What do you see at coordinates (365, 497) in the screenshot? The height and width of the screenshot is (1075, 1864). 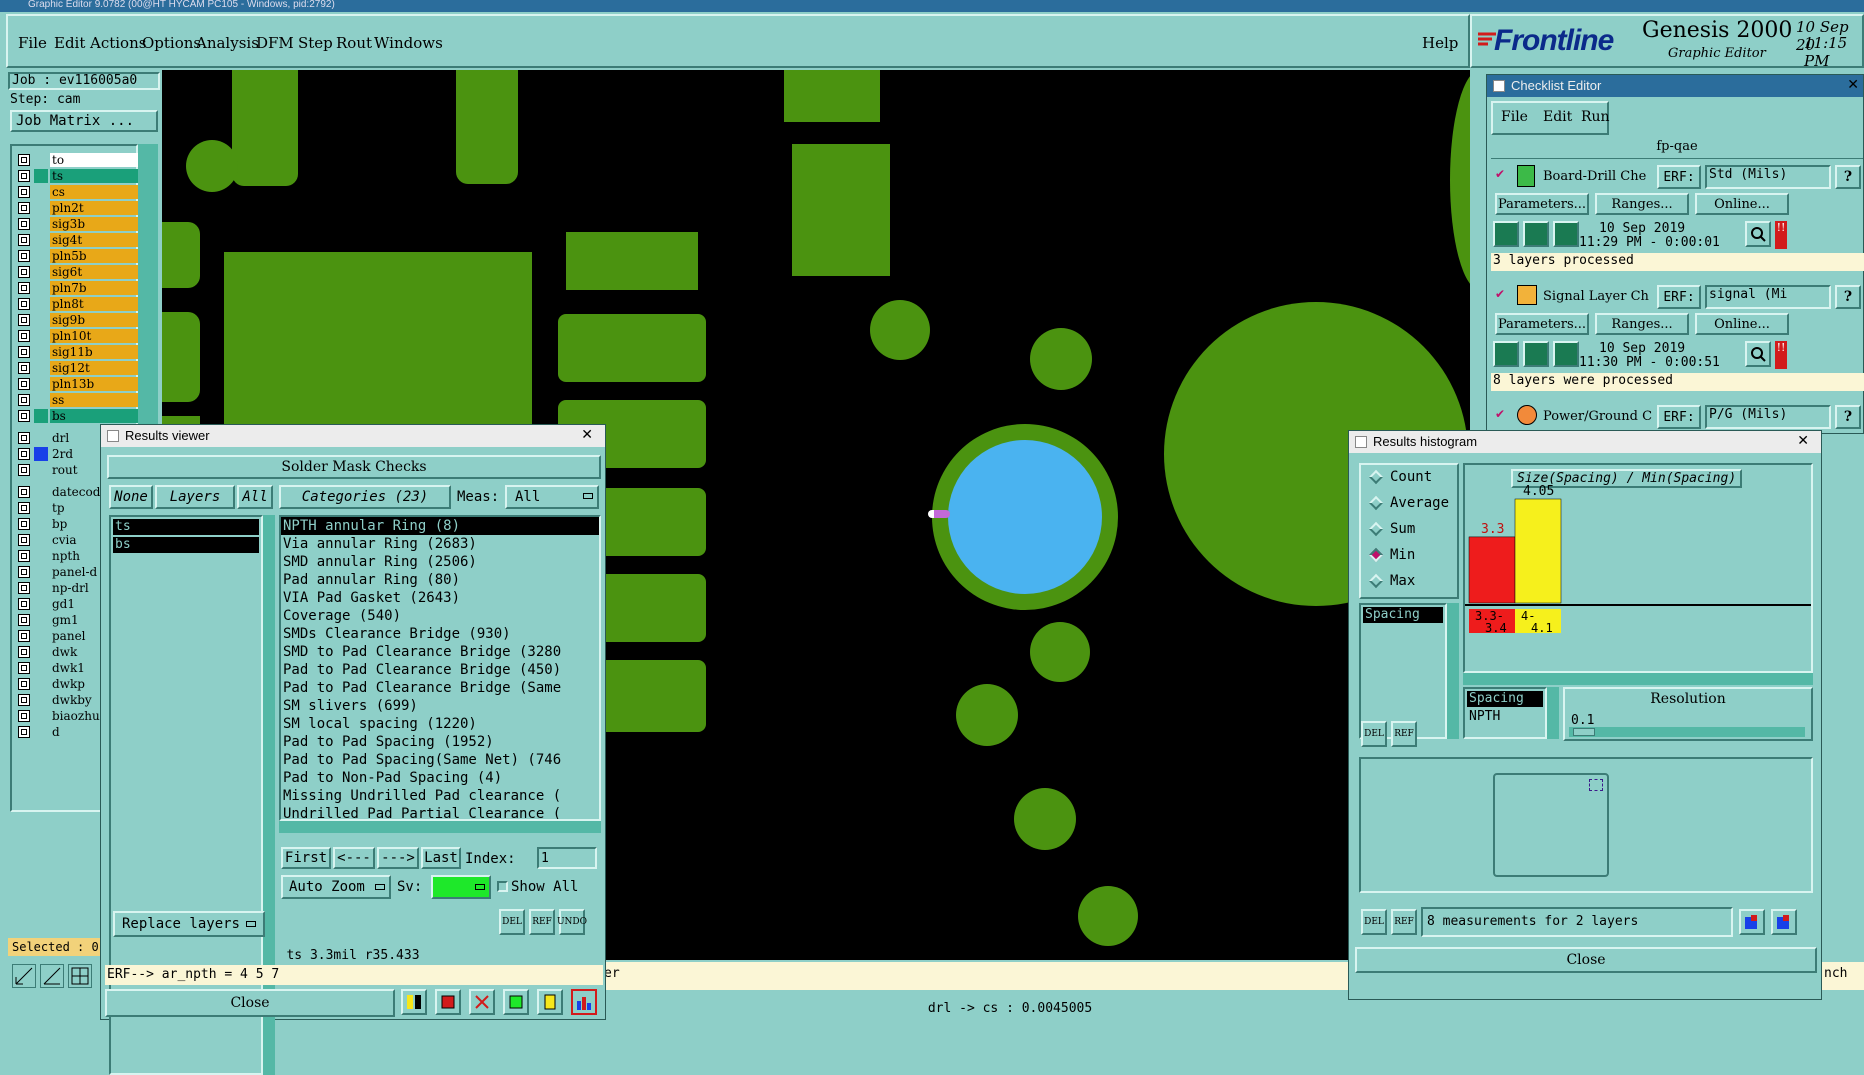 I see `categories-button: Categories (23)` at bounding box center [365, 497].